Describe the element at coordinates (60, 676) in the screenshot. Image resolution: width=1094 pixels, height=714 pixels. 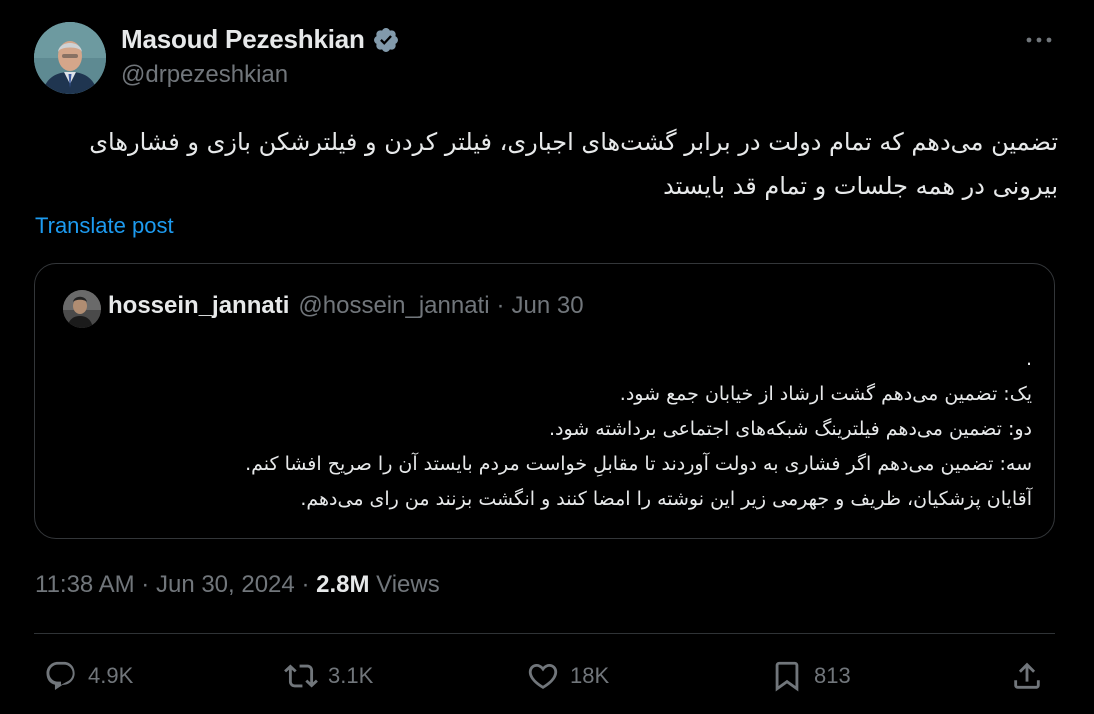
I see `reply-icon` at that location.